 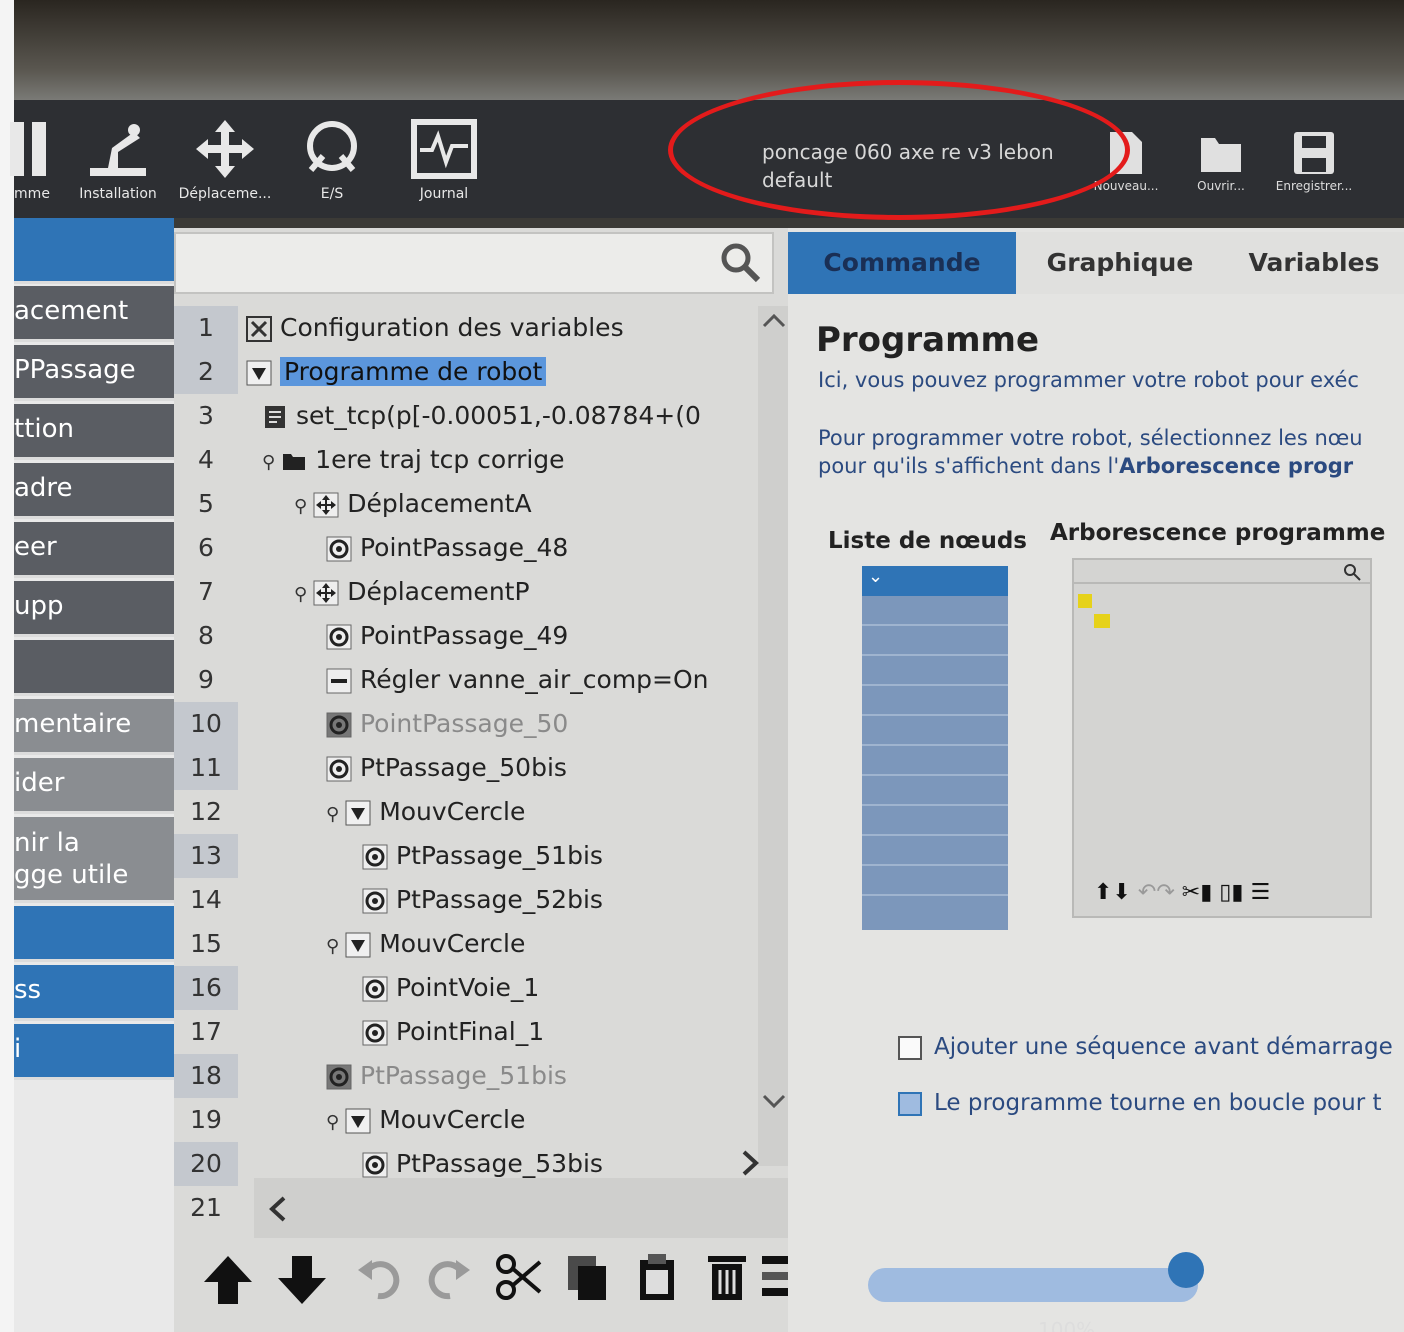 What do you see at coordinates (94, 550) in the screenshot?
I see `sidebar-item-regler: eer` at bounding box center [94, 550].